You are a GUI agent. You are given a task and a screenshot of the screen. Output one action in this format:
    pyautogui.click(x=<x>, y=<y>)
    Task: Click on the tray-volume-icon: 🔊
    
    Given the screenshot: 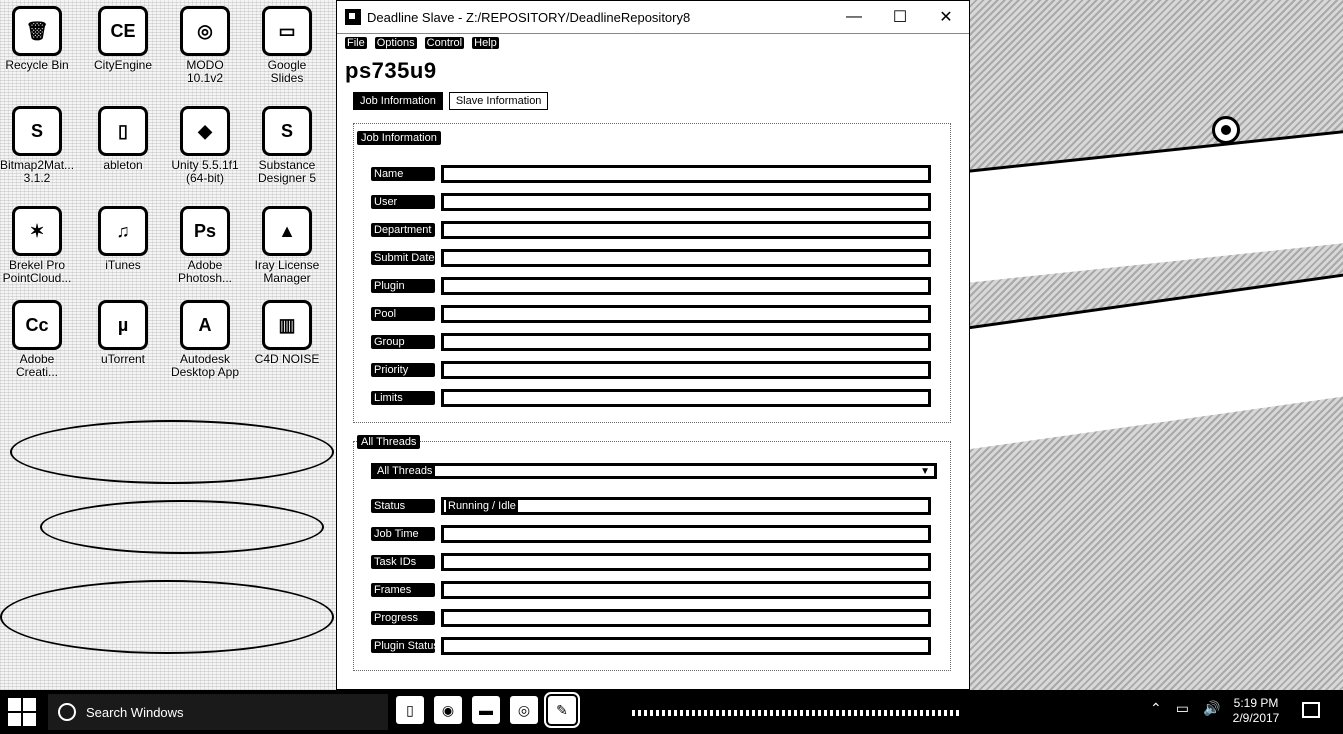 What is the action you would take?
    pyautogui.click(x=1211, y=708)
    